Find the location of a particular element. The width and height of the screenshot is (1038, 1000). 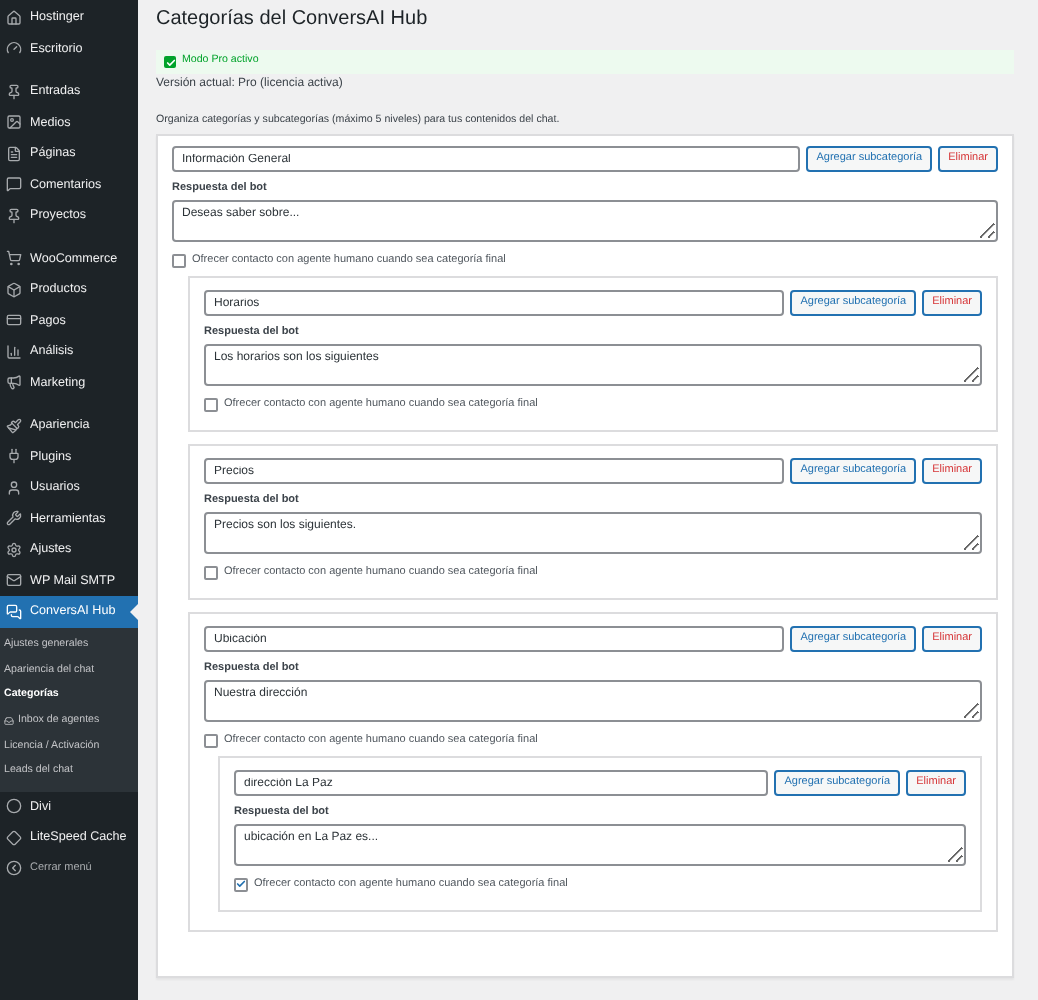

box-icon is located at coordinates (14, 289).